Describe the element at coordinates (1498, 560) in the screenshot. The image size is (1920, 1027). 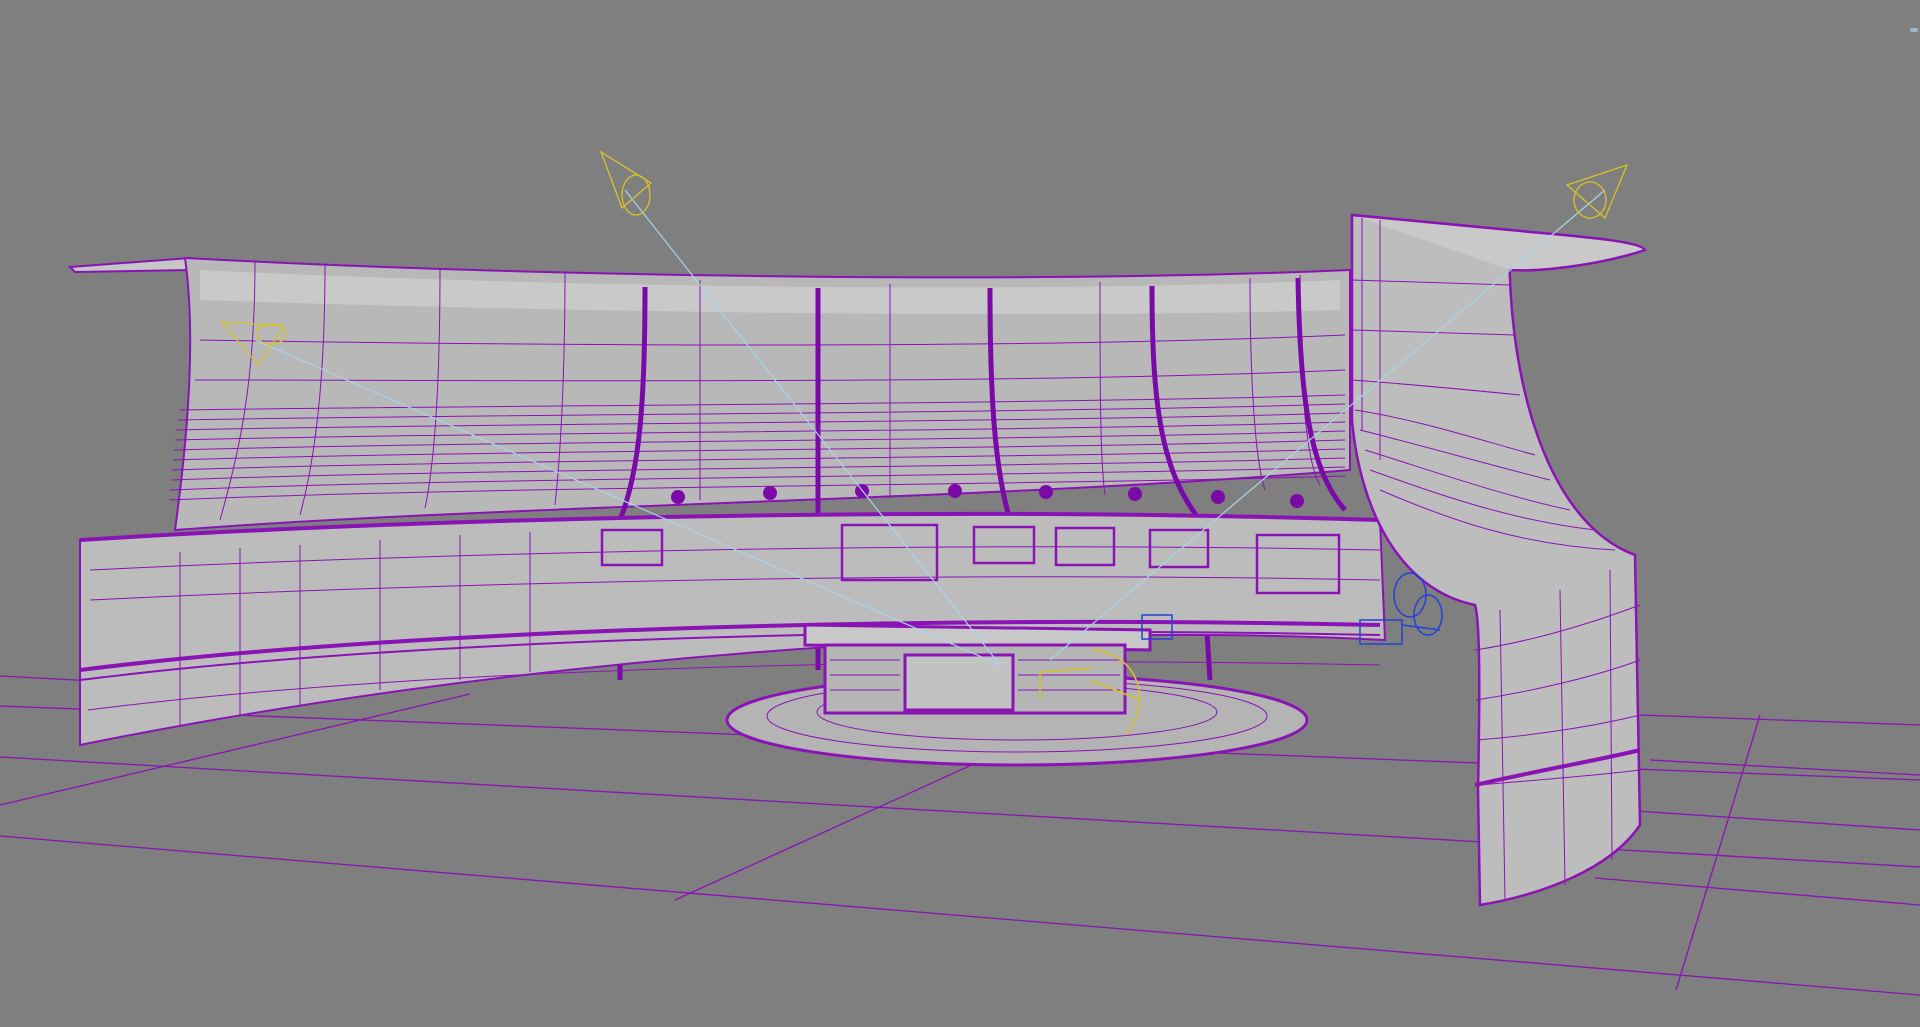
I see `right-curved-tower` at that location.